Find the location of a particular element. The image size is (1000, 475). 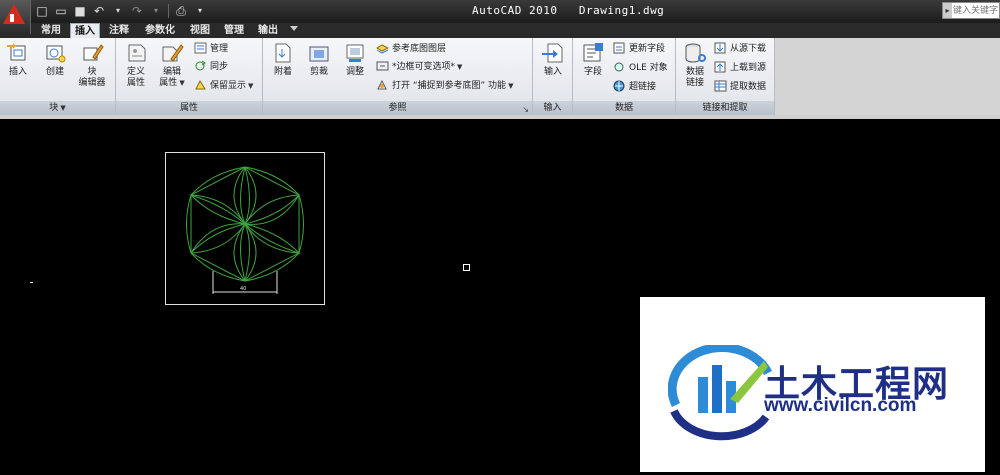

crosshair-pickbox is located at coordinates (466, 267).